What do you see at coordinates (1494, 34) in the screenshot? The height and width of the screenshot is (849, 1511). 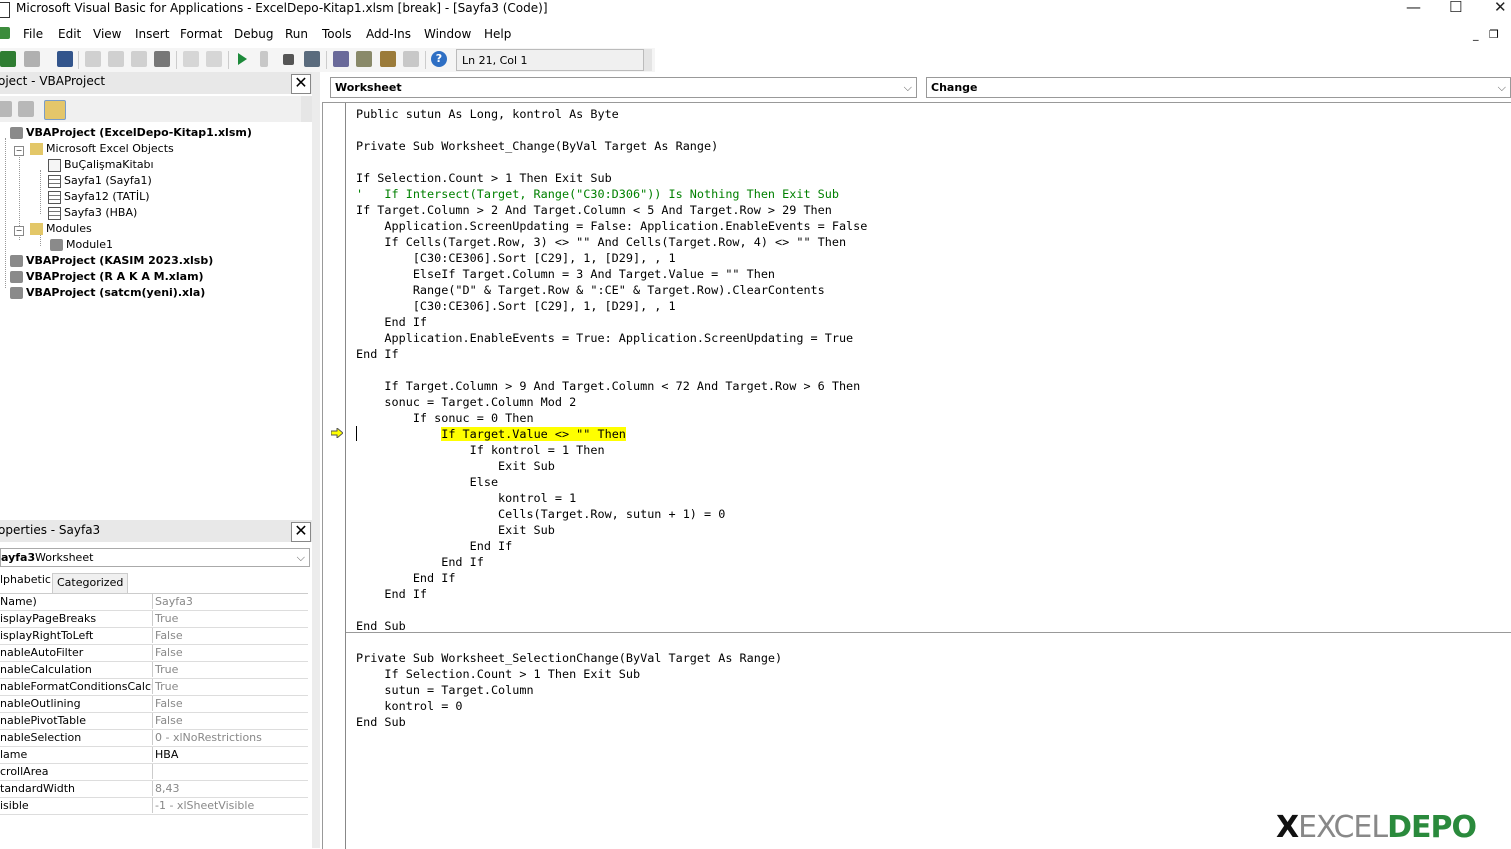 I see `mdi-restore-button: ❐` at bounding box center [1494, 34].